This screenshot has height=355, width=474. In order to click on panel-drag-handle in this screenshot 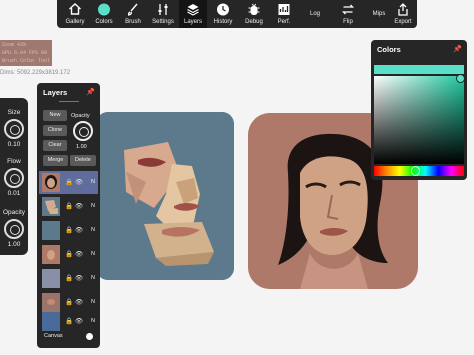, I will do `click(69, 101)`.